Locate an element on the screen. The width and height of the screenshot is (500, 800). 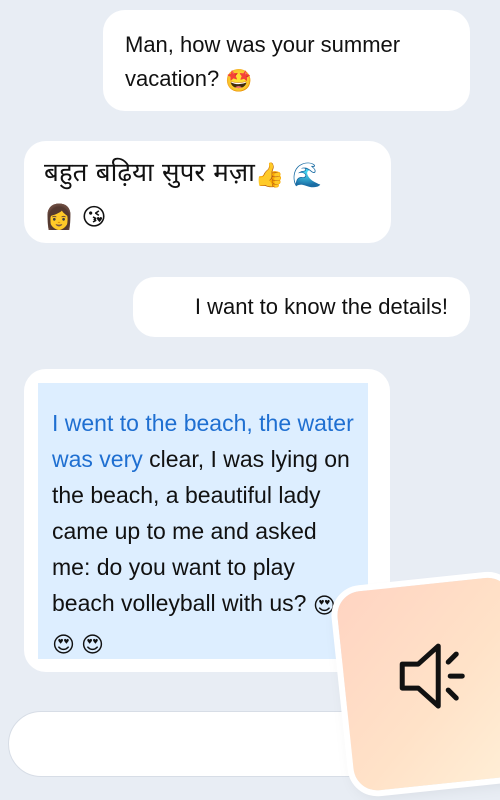
message-bubble-sent: I want to know the details! is located at coordinates (301, 307).